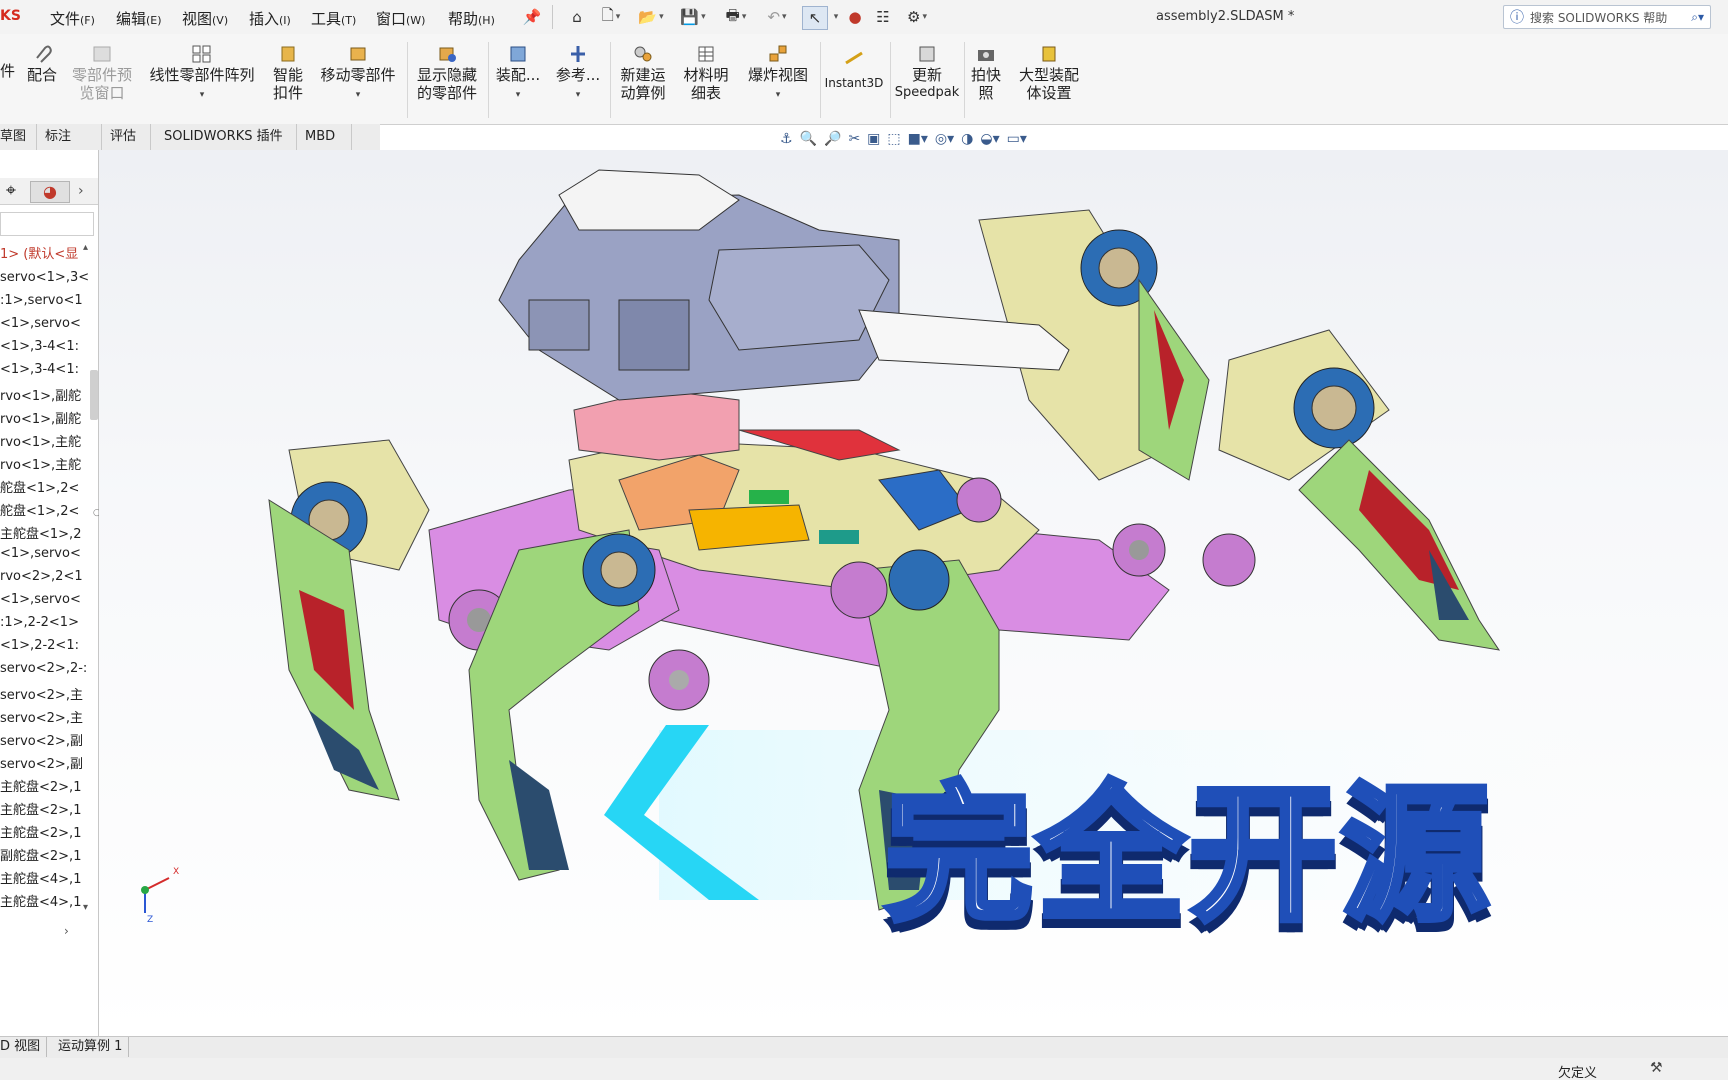 The image size is (1728, 1081). What do you see at coordinates (45, 622) in the screenshot?
I see `tree-item: :1>,2-2<1>` at bounding box center [45, 622].